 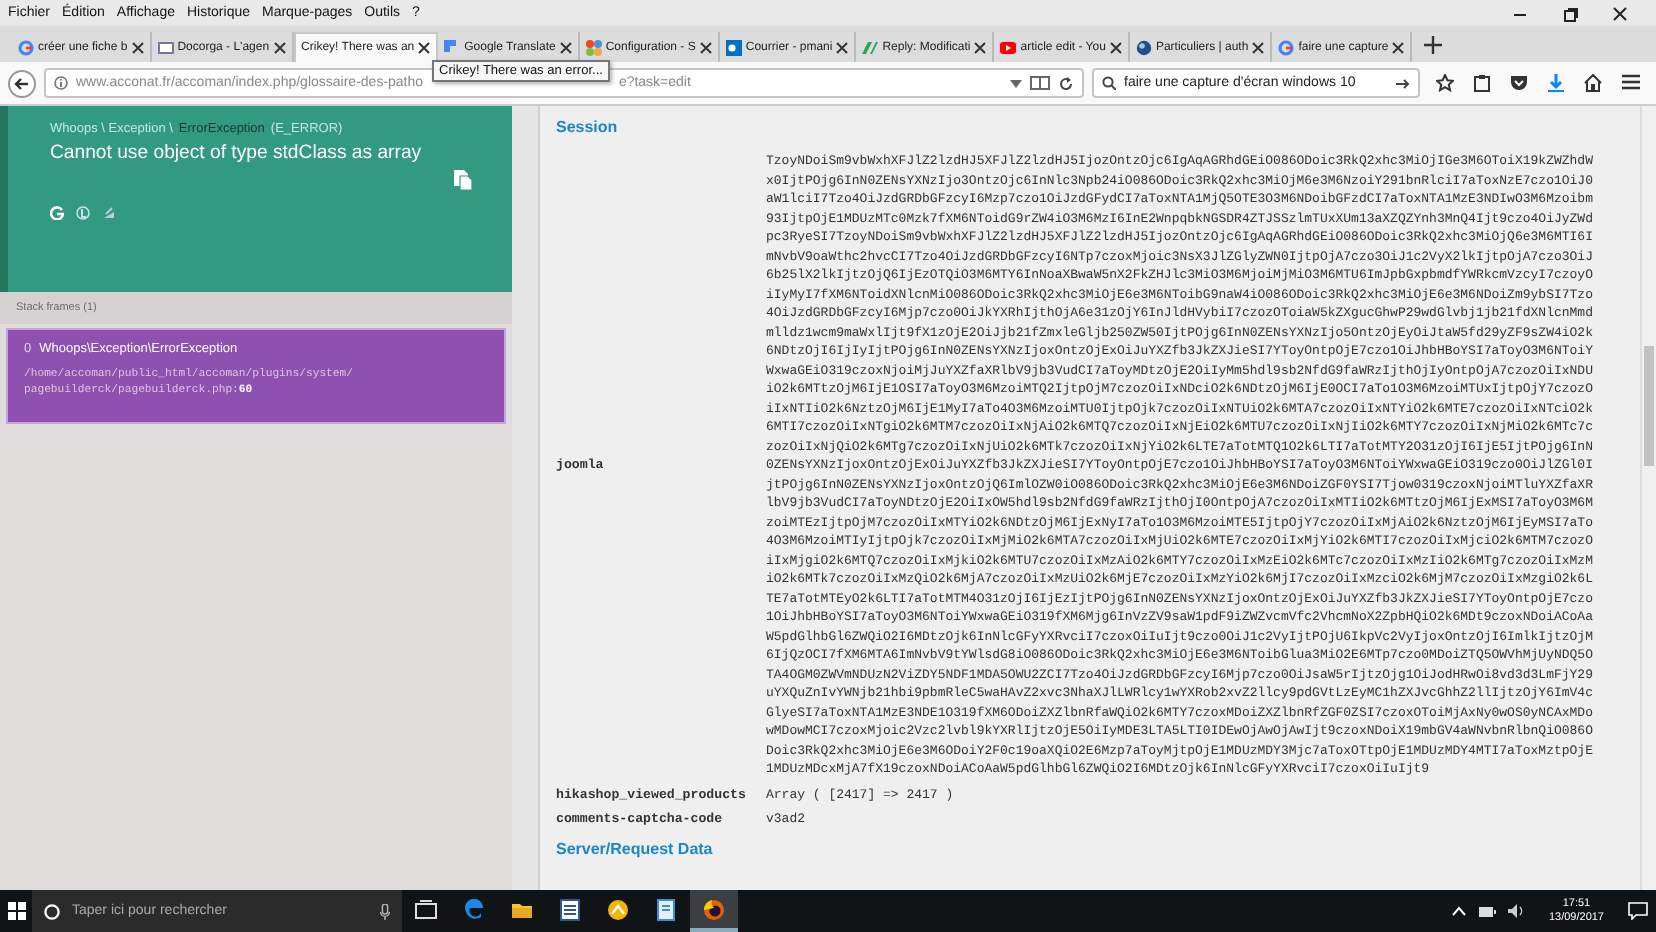 I want to click on error-message: Cannot use object of type stdClass as array, so click(x=237, y=153).